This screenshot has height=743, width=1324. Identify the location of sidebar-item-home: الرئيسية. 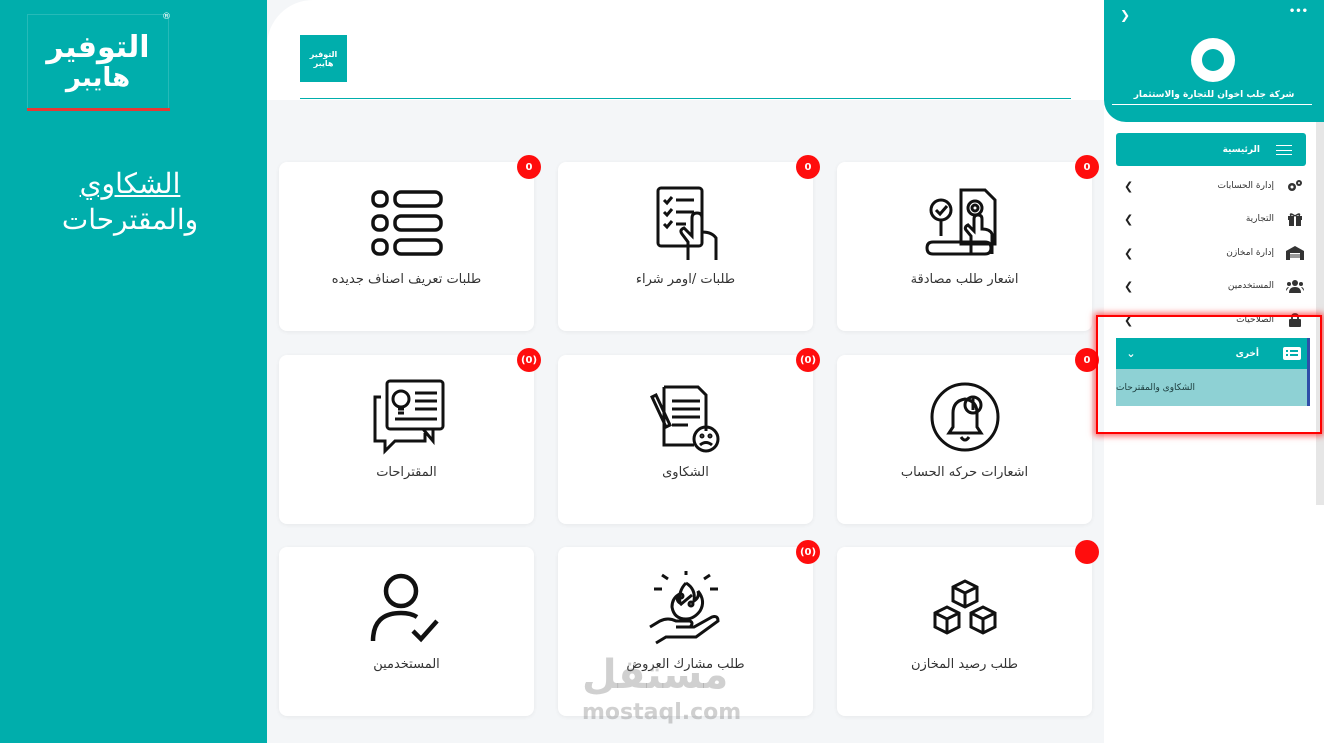
(1211, 149).